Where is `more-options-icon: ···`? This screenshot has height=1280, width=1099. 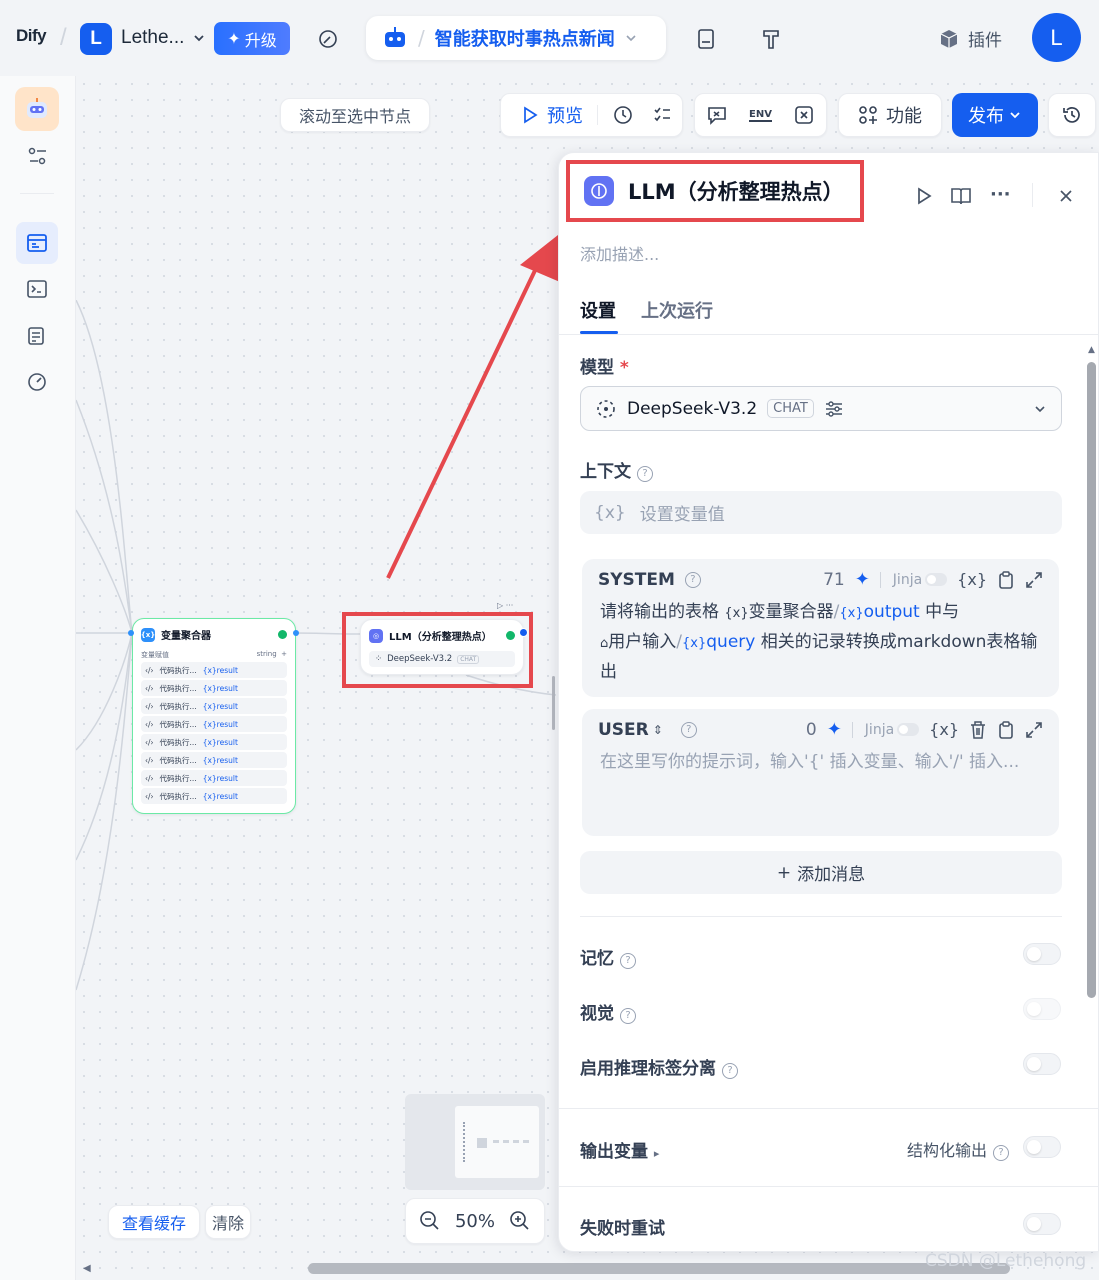 more-options-icon: ··· is located at coordinates (1000, 194).